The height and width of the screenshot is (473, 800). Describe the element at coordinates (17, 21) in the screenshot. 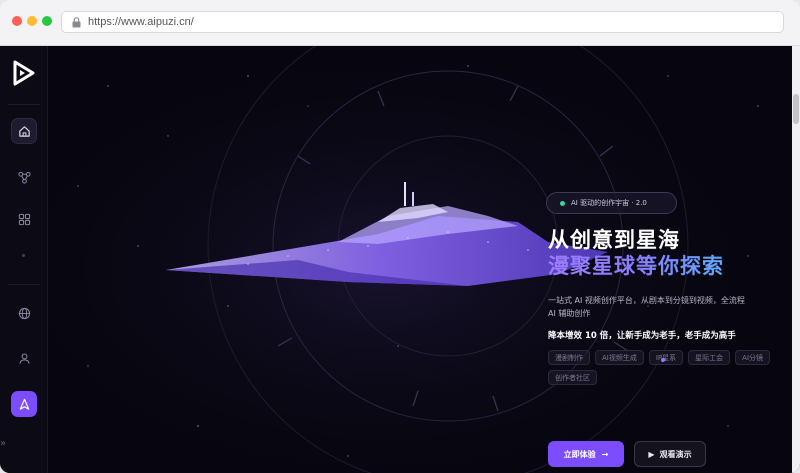

I see `close-window-button` at that location.